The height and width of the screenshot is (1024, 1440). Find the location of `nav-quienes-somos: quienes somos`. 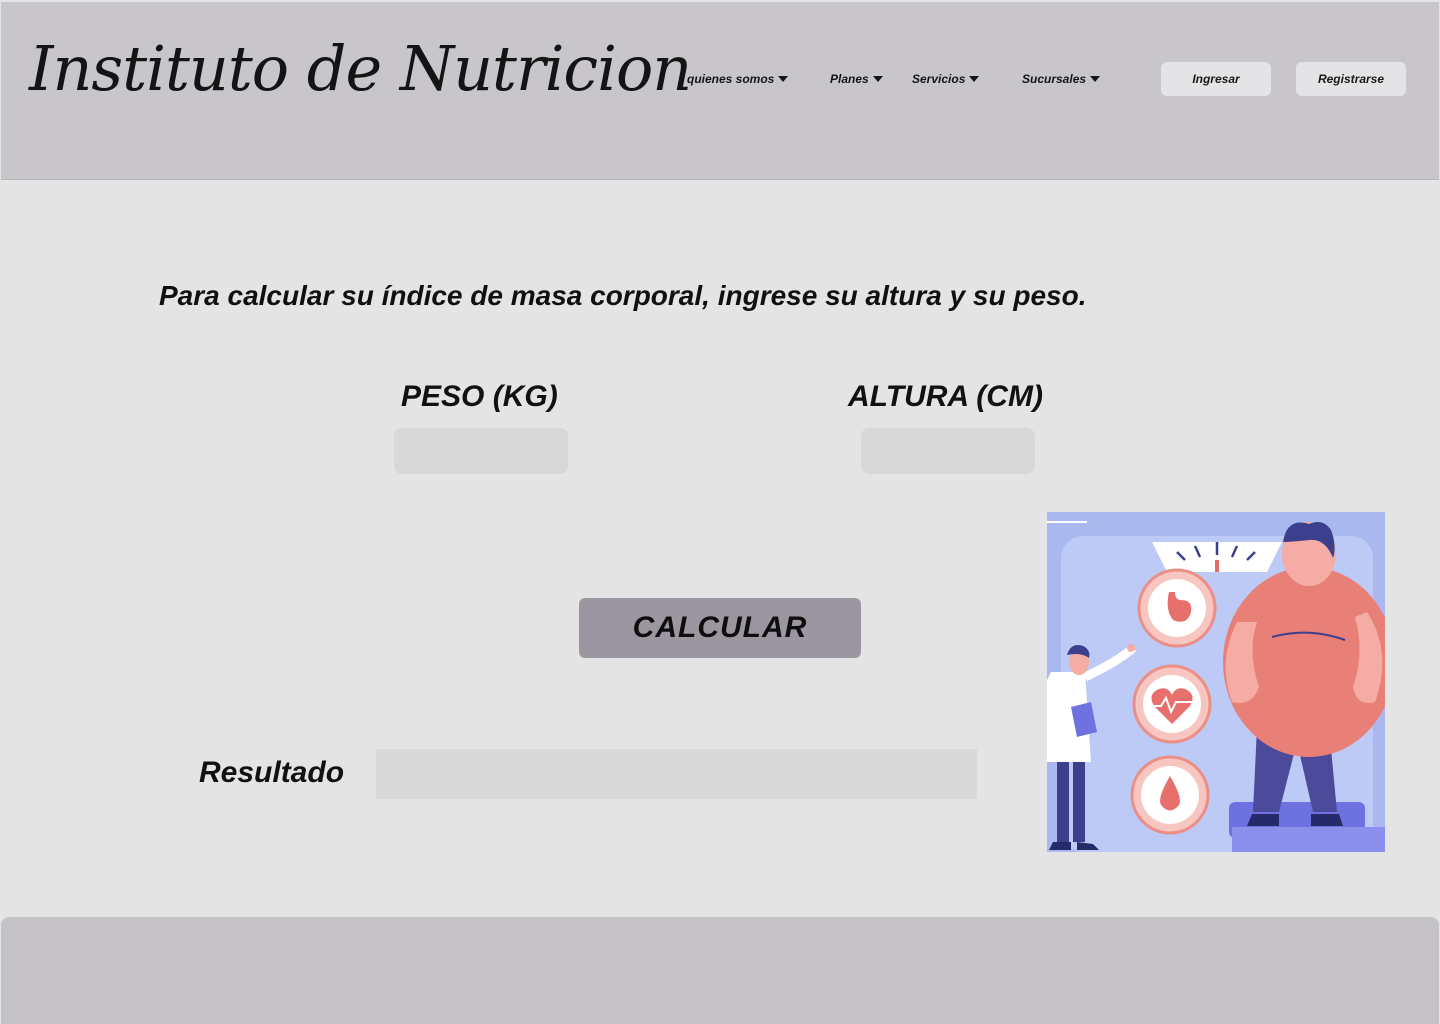

nav-quienes-somos: quienes somos is located at coordinates (738, 79).